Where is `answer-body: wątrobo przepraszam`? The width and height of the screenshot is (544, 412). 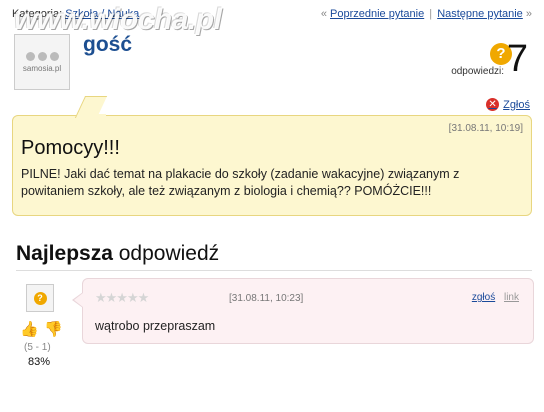
answer-body: wątrobo przepraszam is located at coordinates (155, 326).